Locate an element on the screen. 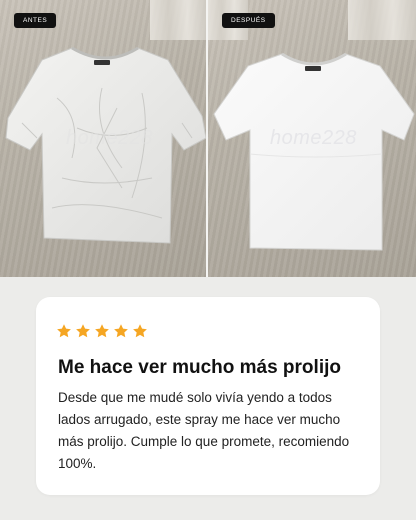 This screenshot has height=520, width=416. after-badge: DESPUÉS is located at coordinates (248, 20).